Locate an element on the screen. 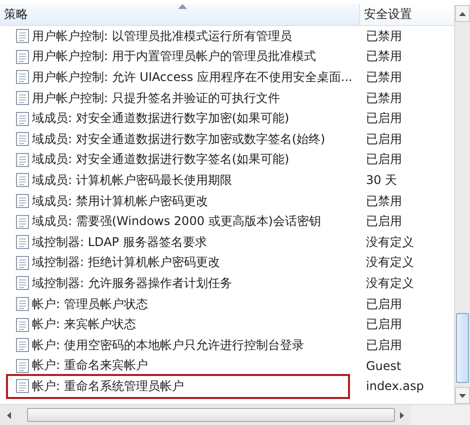  policy-name: 域控制器: LDAP 服务器签名要求 is located at coordinates (119, 242).